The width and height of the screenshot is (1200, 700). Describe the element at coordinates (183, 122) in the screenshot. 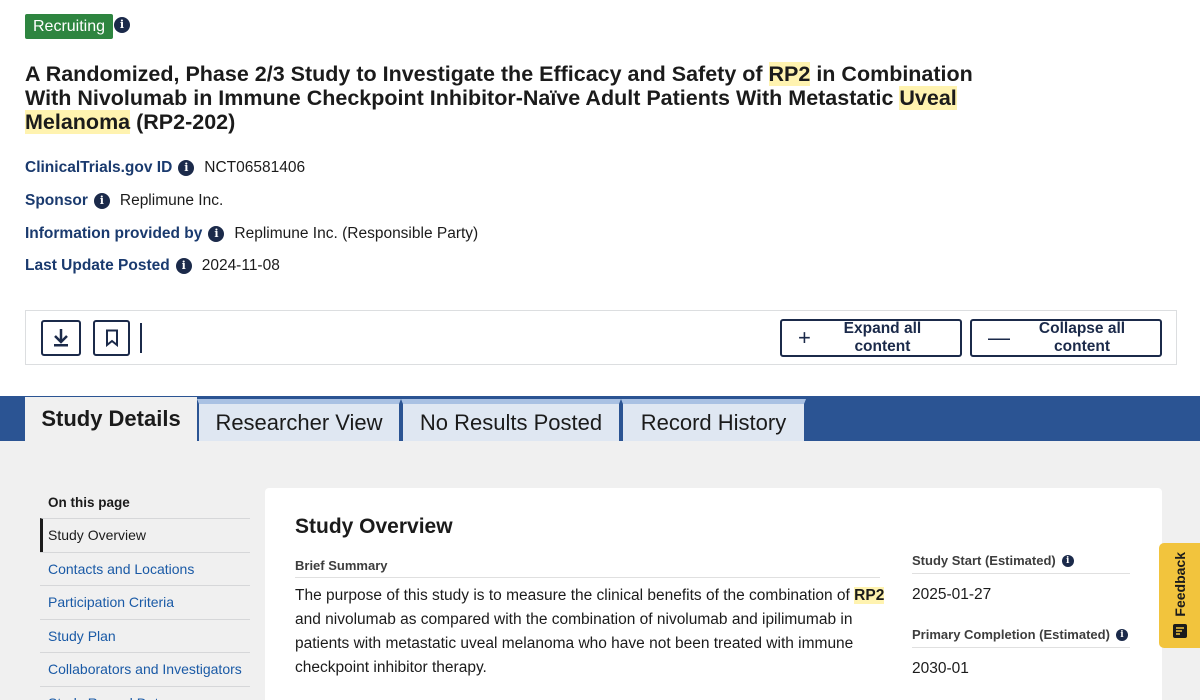

I see `title-text: (RP2-202)` at that location.